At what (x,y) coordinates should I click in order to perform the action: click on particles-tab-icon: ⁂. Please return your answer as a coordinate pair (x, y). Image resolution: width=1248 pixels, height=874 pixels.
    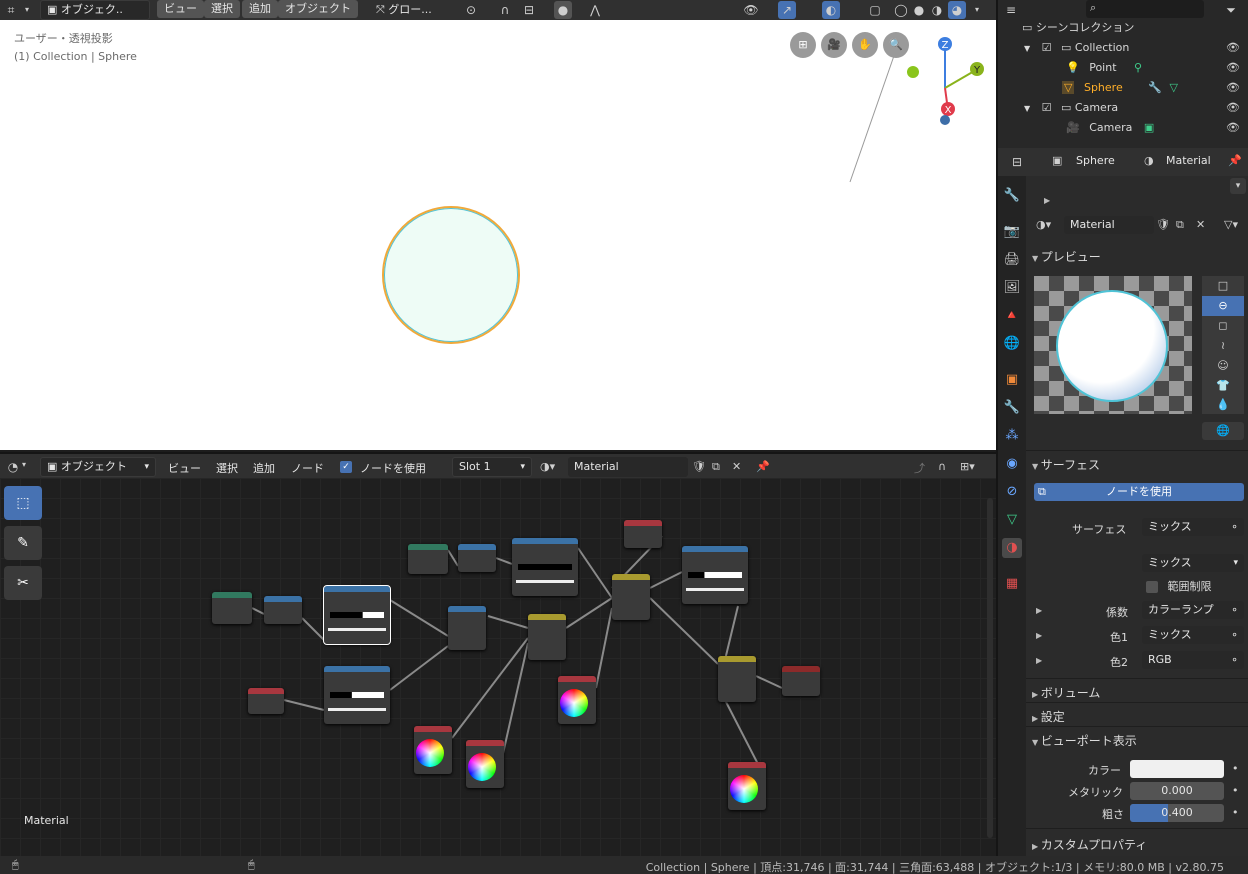
    Looking at the image, I should click on (1012, 436).